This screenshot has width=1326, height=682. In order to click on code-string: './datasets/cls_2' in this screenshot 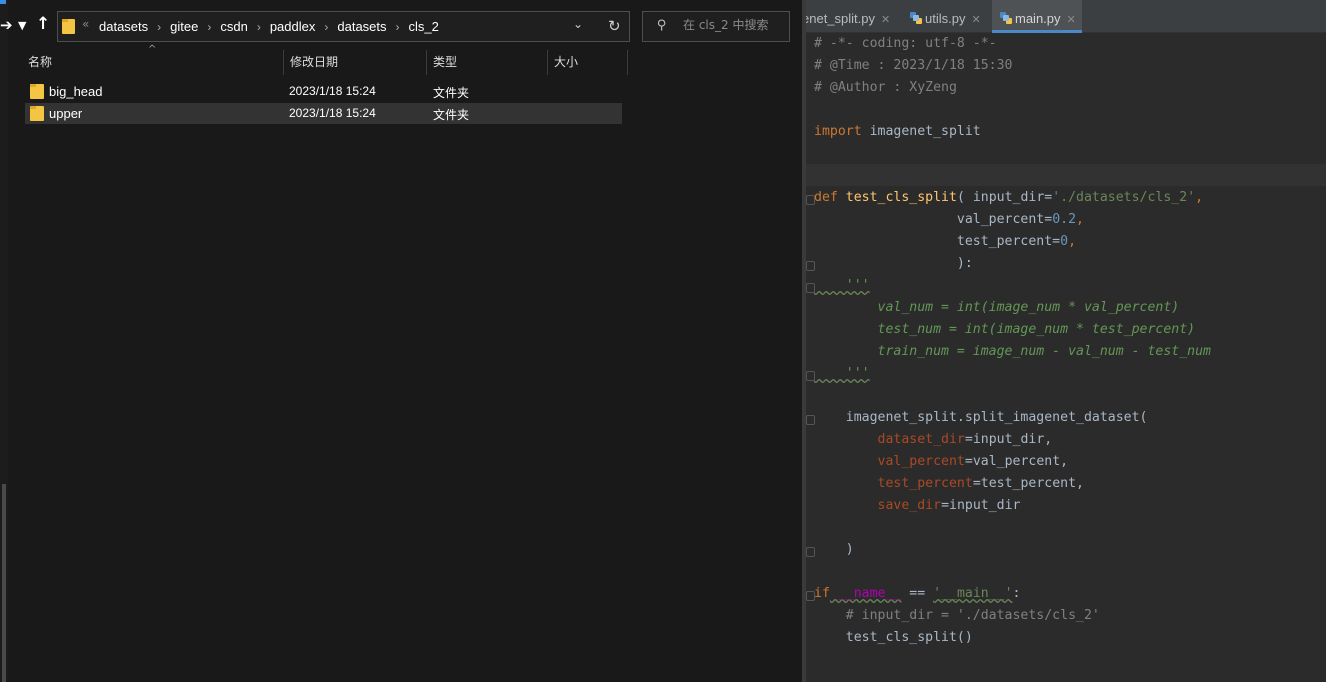, I will do `click(1124, 197)`.